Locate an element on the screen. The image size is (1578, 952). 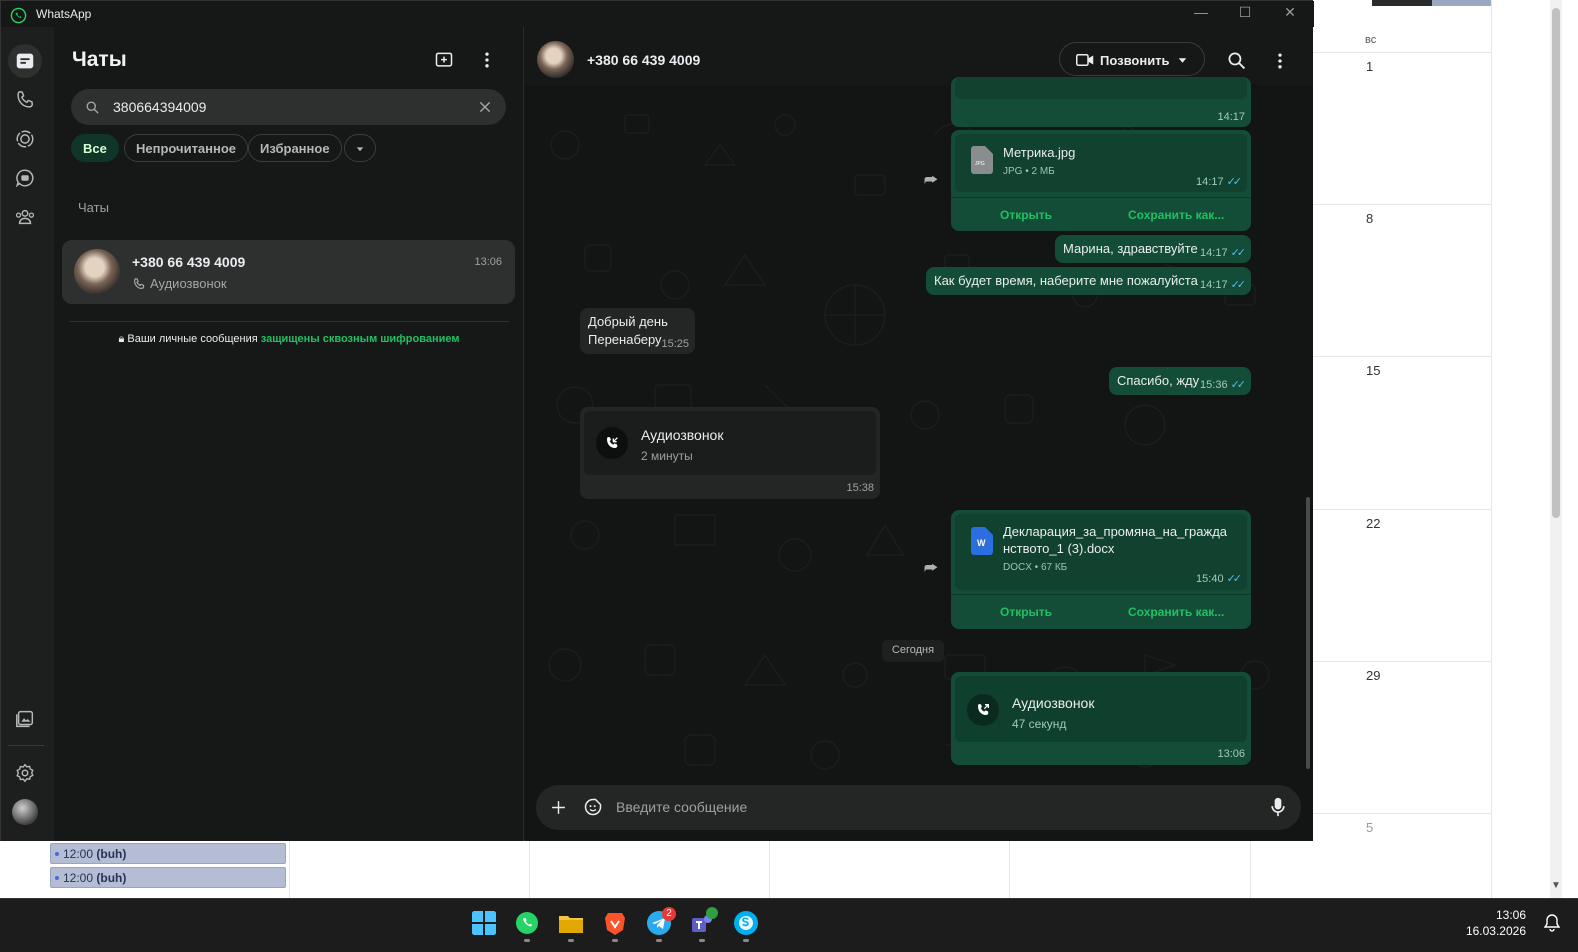
svg-text: JPG is located at coordinates (980, 164).